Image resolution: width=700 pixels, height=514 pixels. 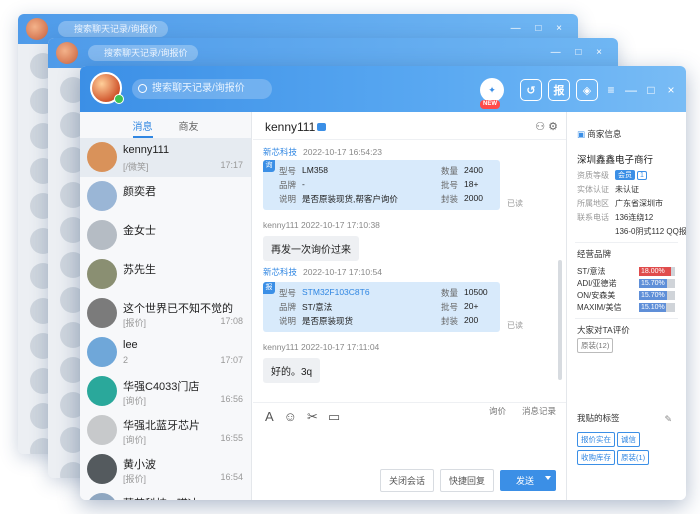 I want to click on contact-last-message: [/微笑], so click(x=136, y=167).